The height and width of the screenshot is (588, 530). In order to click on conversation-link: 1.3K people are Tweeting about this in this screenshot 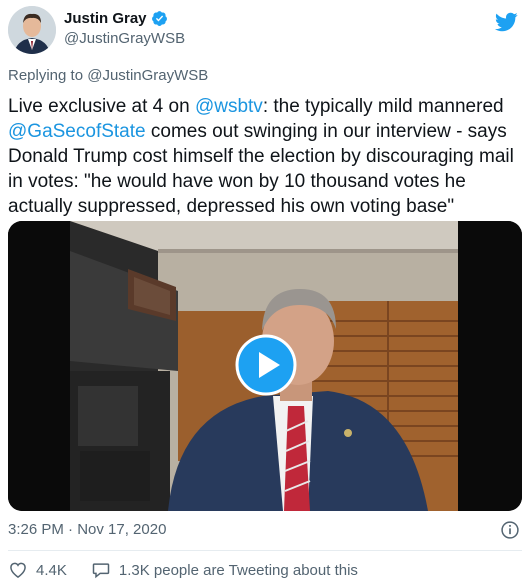, I will do `click(224, 570)`.